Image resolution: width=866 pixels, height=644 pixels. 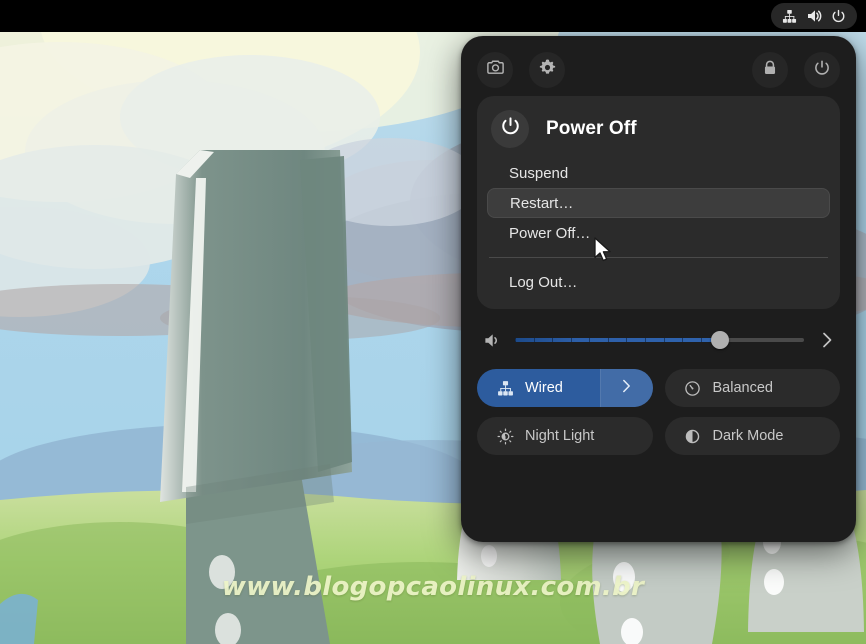 I want to click on toggle-dark-mode: Dark Mode, so click(x=752, y=436).